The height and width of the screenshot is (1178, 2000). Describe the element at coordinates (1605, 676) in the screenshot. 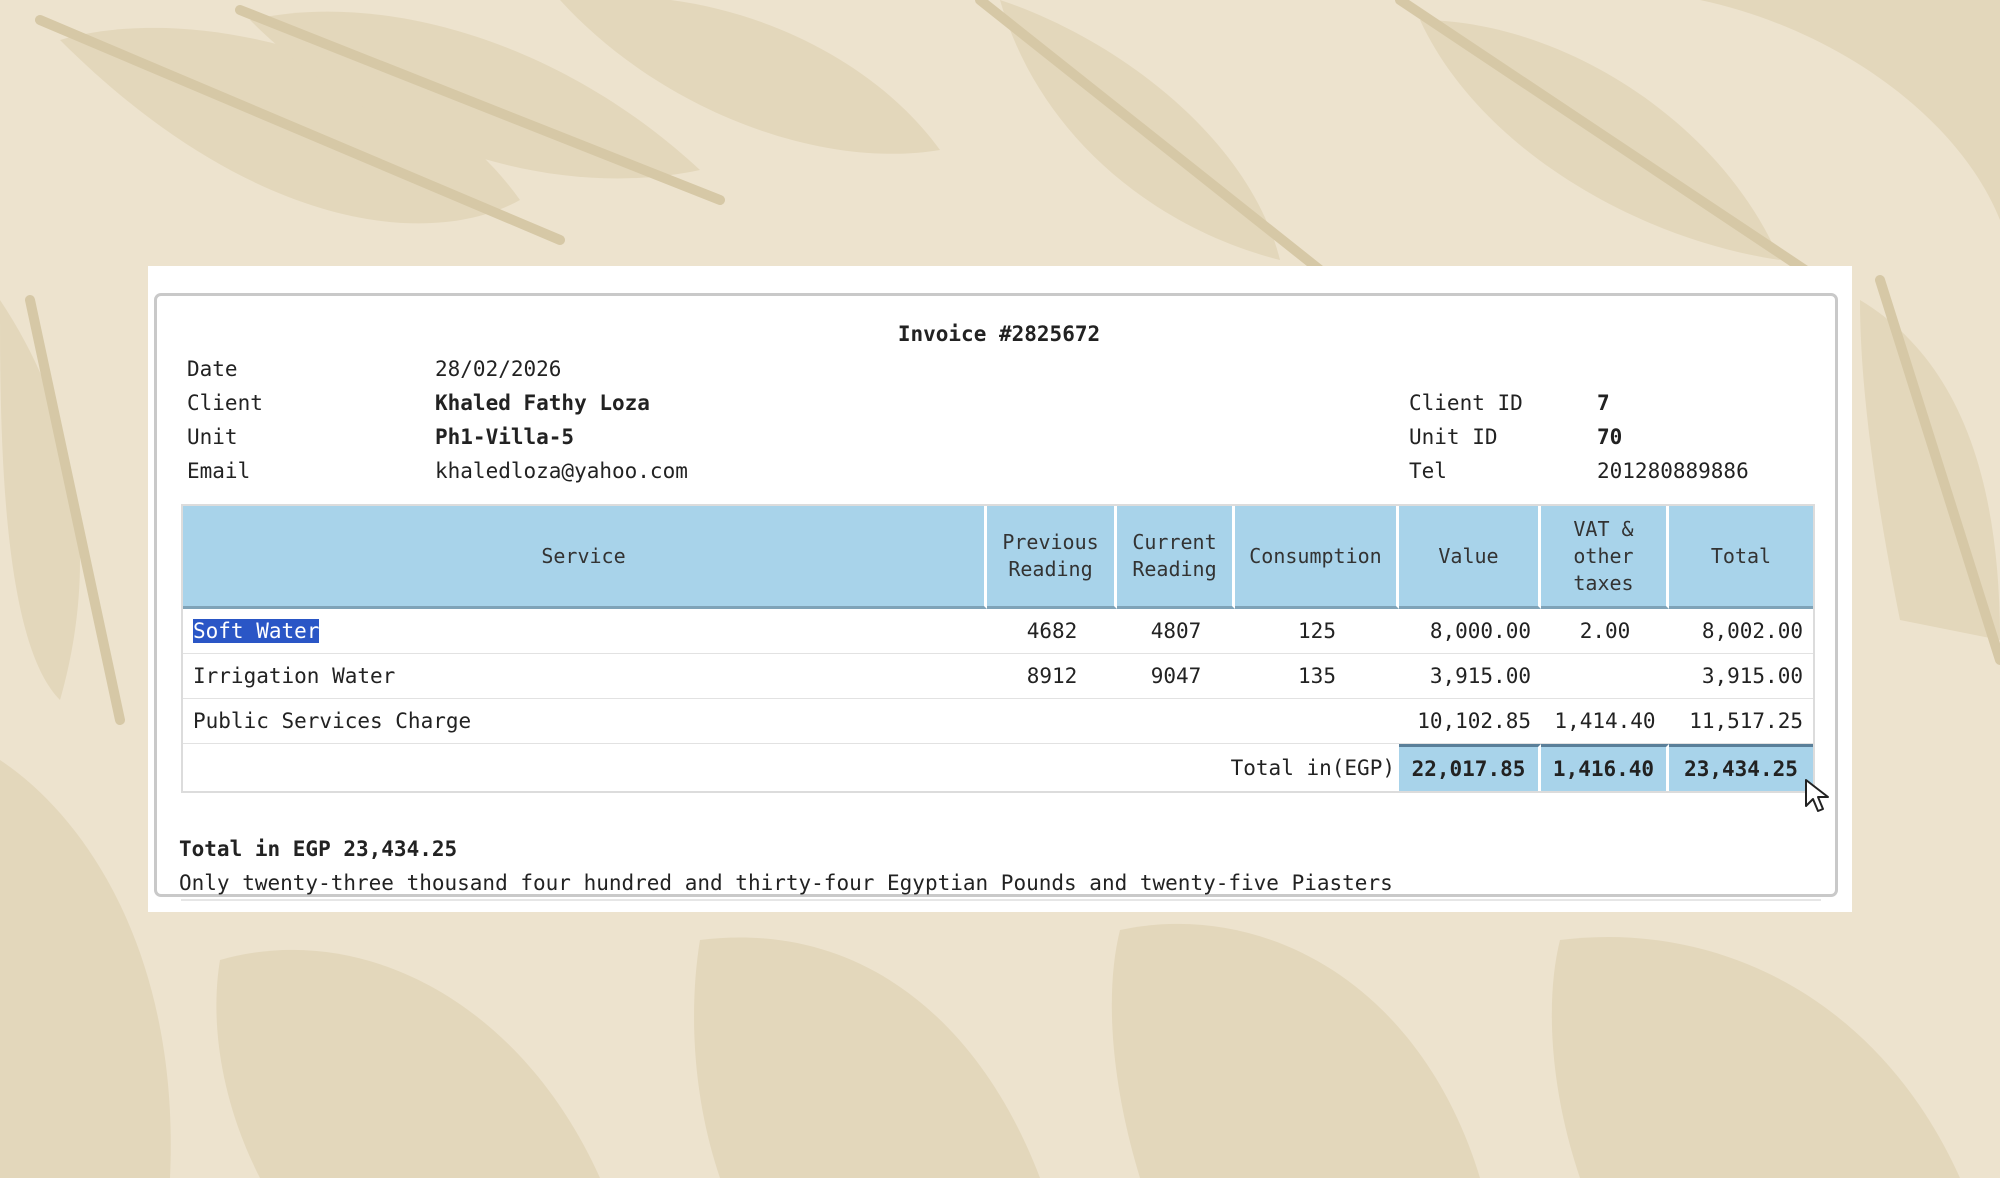

I see `row-vat` at that location.